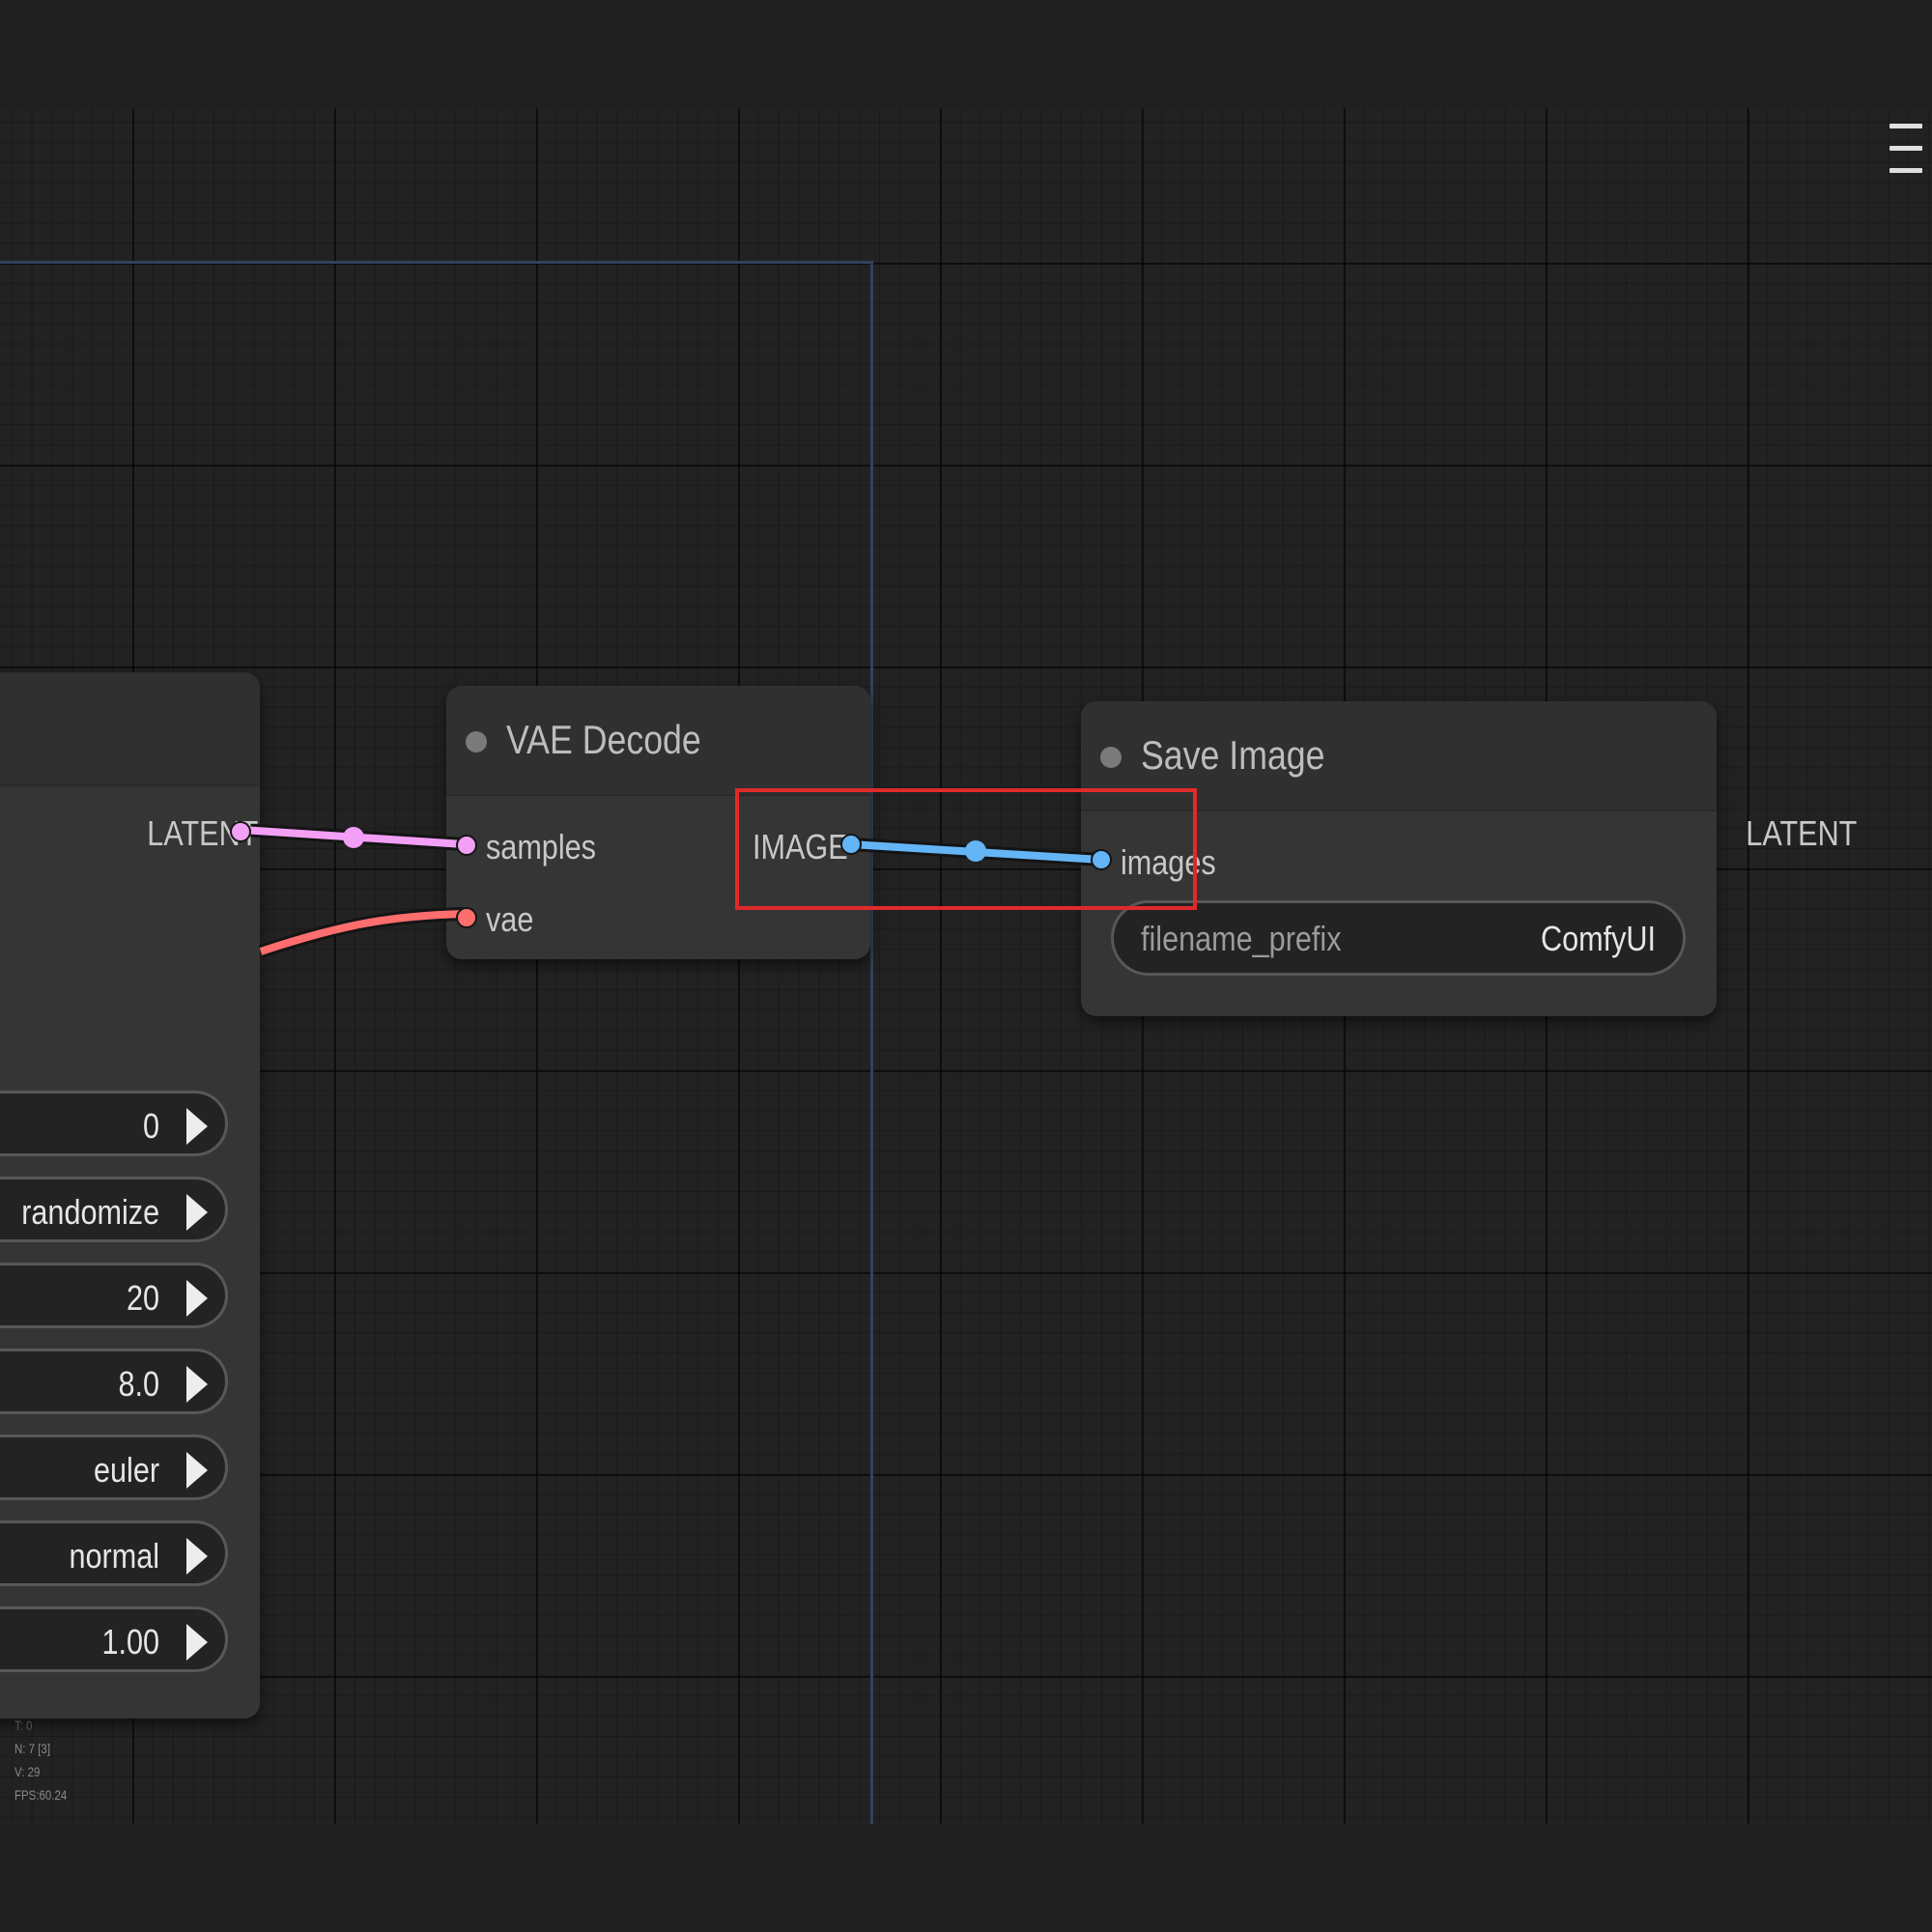 The image size is (1932, 1932). Describe the element at coordinates (466, 917) in the screenshot. I see `vae-input-slot` at that location.